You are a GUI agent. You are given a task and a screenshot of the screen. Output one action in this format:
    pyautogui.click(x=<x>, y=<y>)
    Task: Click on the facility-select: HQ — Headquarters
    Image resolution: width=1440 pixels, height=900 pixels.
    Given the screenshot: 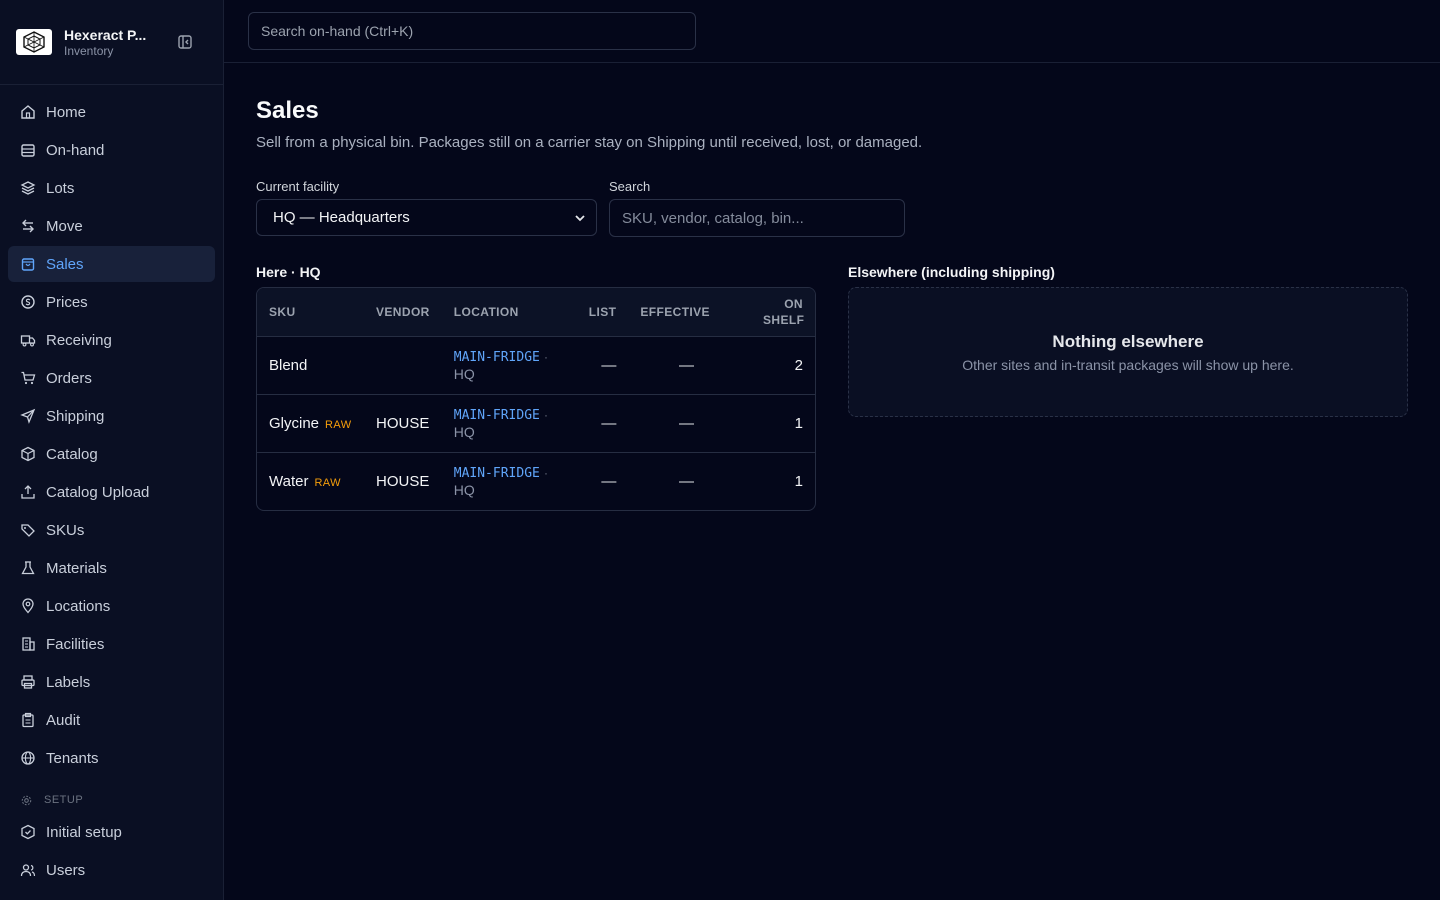 What is the action you would take?
    pyautogui.click(x=426, y=217)
    